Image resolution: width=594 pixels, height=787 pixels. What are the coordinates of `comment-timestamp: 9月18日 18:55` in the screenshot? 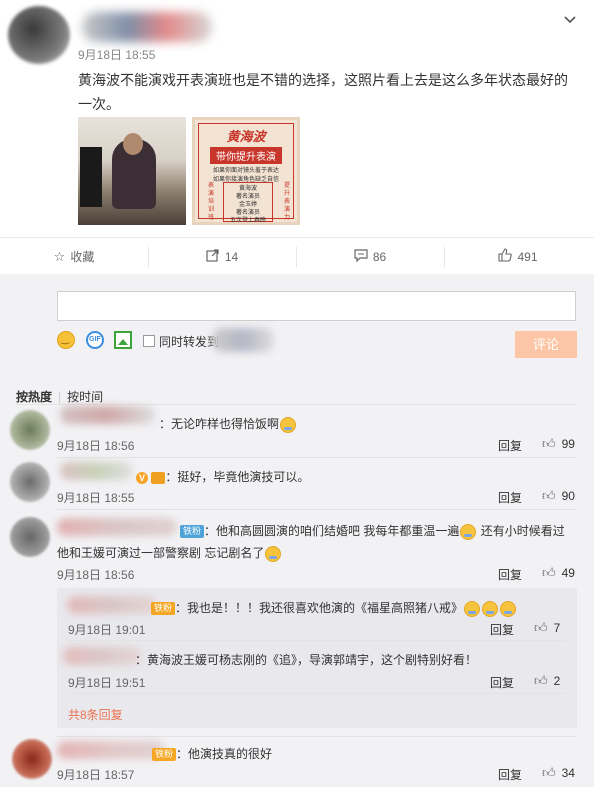 It's located at (96, 498).